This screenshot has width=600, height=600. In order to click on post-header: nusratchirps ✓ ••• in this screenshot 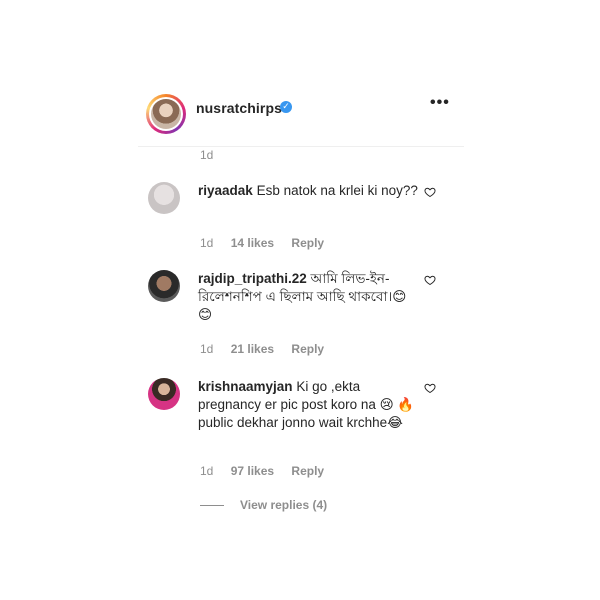, I will do `click(301, 117)`.